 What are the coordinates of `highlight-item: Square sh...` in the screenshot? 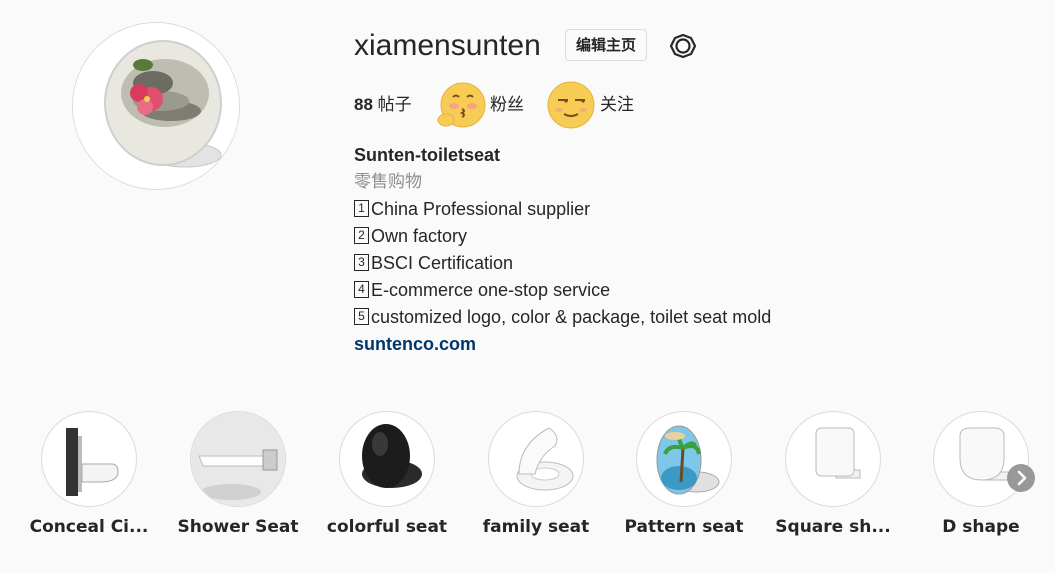 It's located at (833, 474).